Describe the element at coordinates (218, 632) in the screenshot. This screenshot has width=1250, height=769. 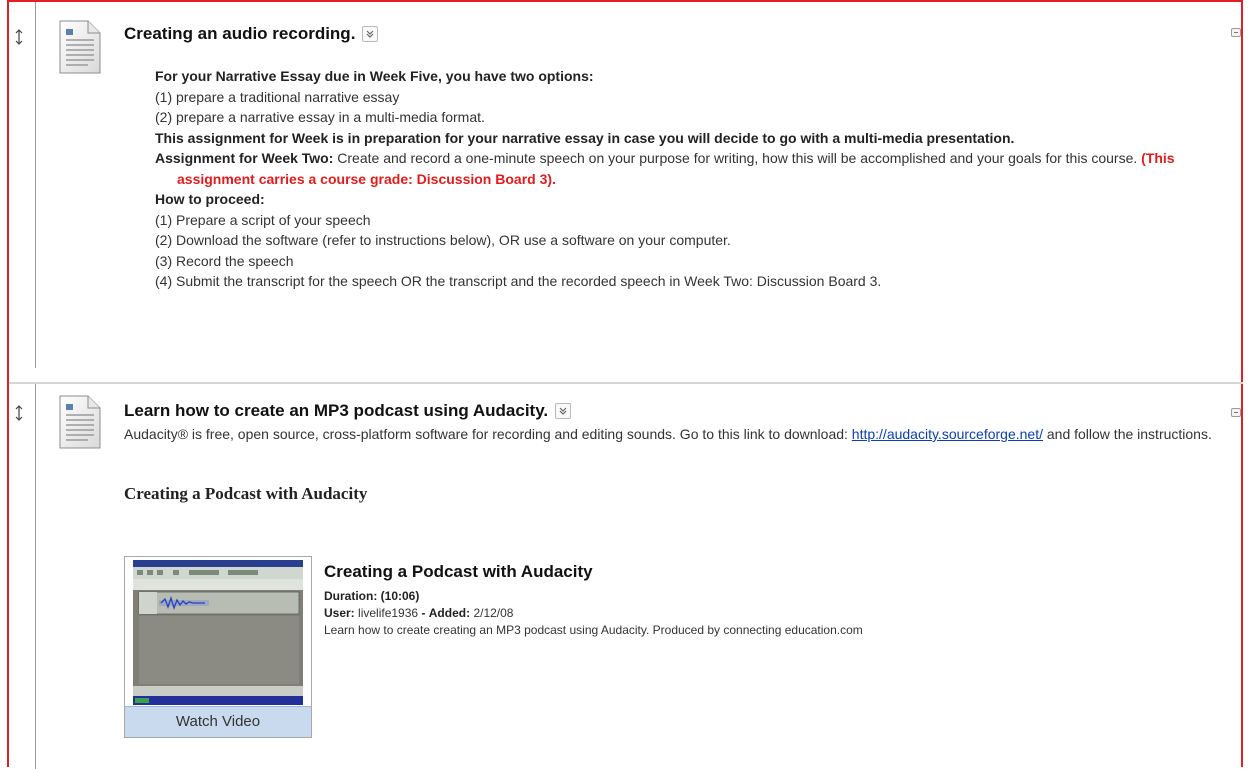
I see `video-preview-image` at that location.